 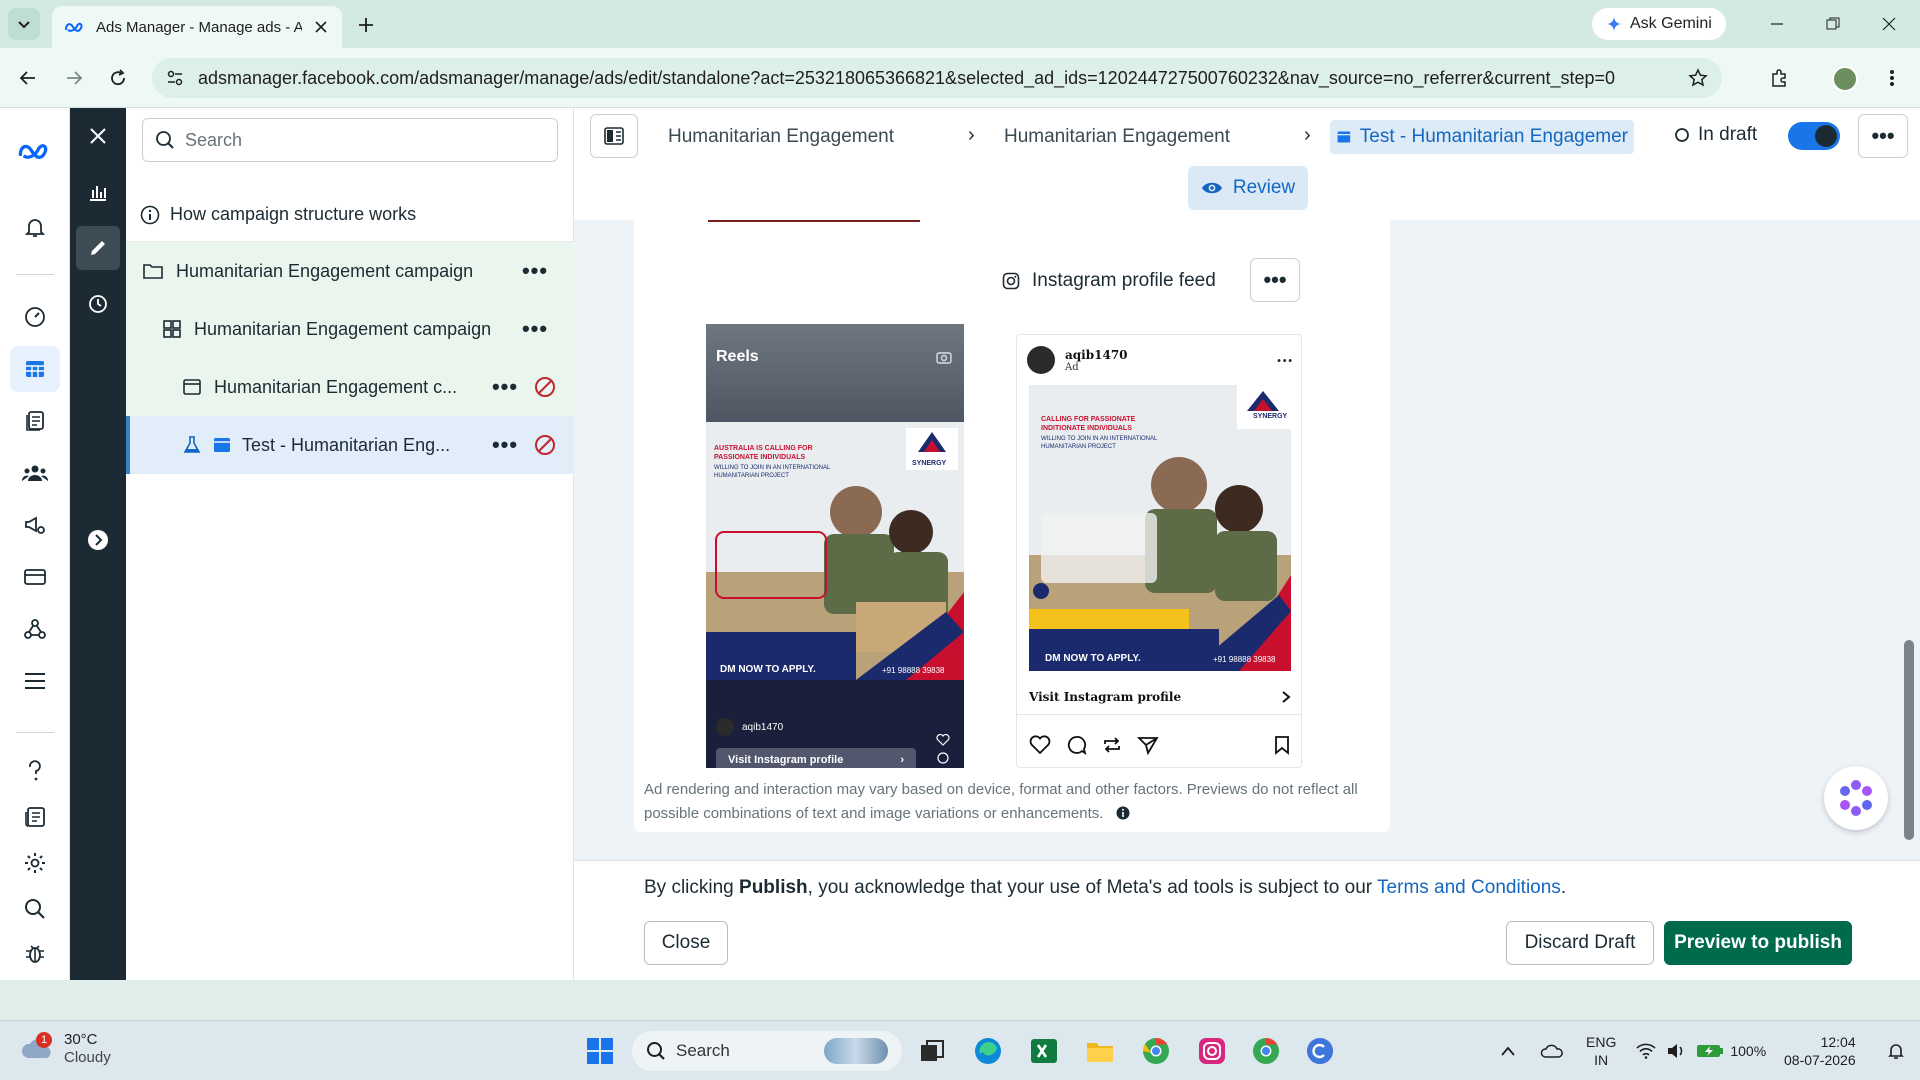 What do you see at coordinates (656, 1051) in the screenshot?
I see `search-icon` at bounding box center [656, 1051].